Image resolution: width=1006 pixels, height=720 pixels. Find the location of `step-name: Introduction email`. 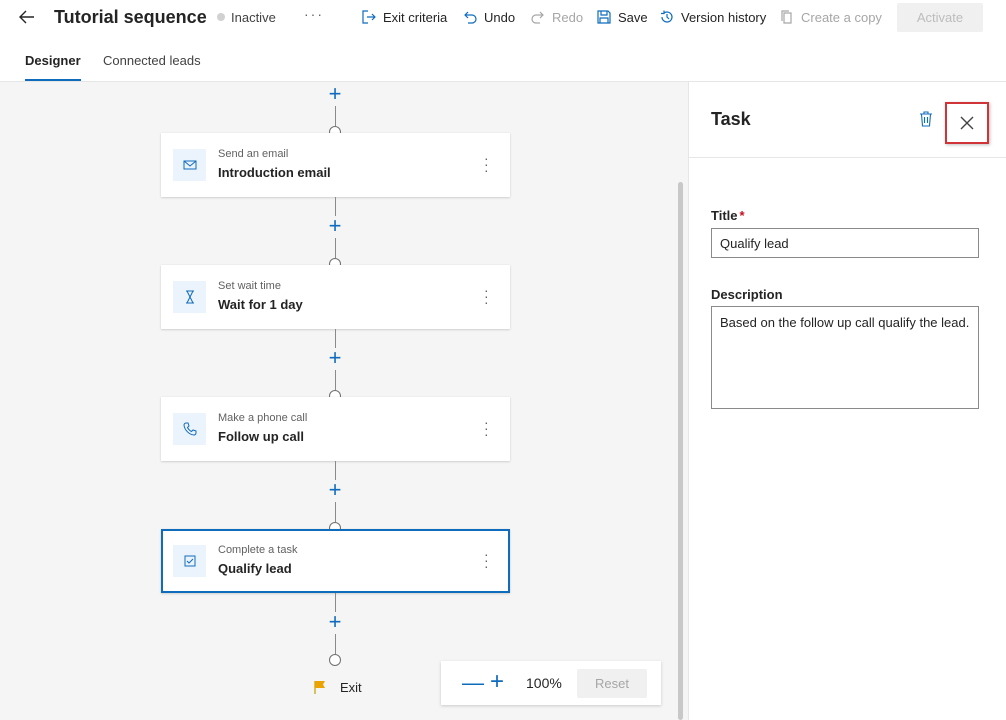

step-name: Introduction email is located at coordinates (274, 172).